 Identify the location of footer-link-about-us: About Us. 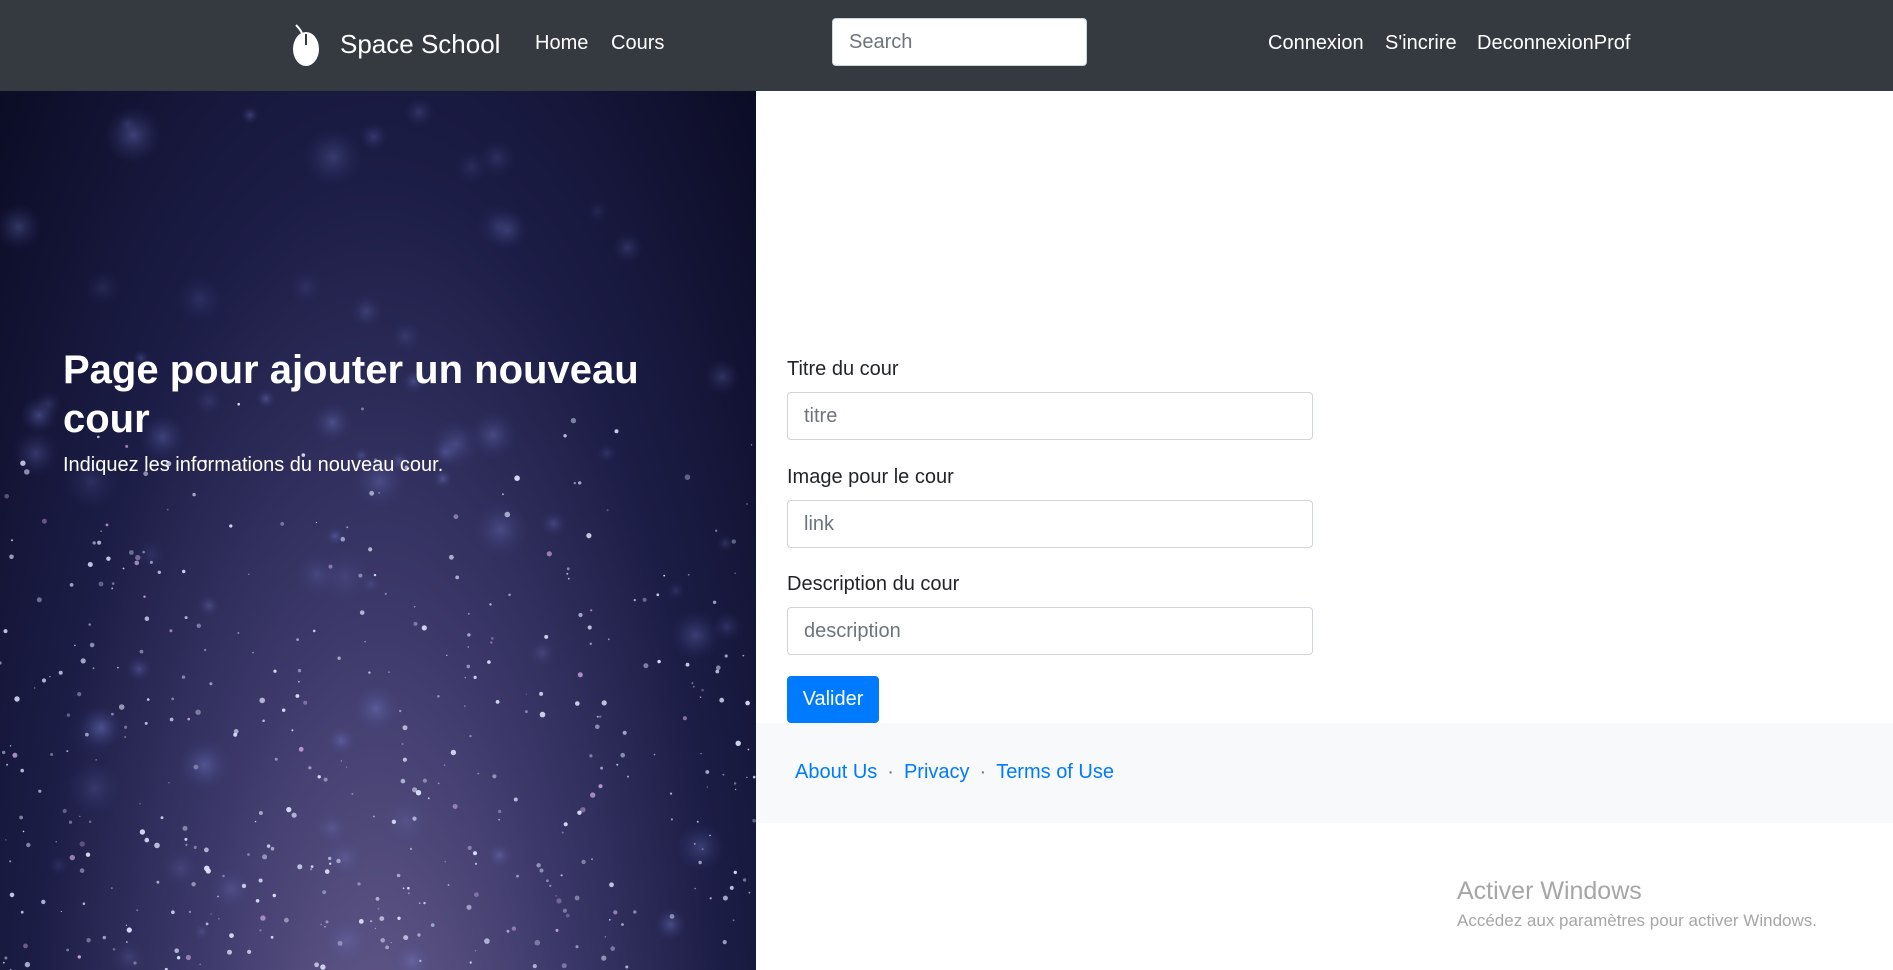
(836, 772).